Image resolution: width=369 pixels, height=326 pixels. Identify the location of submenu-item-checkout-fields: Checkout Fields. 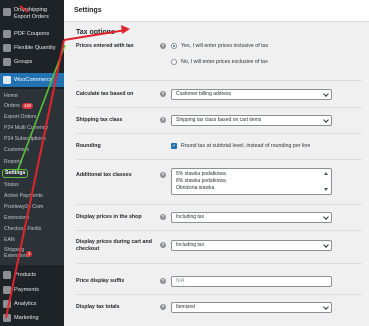
(32, 229).